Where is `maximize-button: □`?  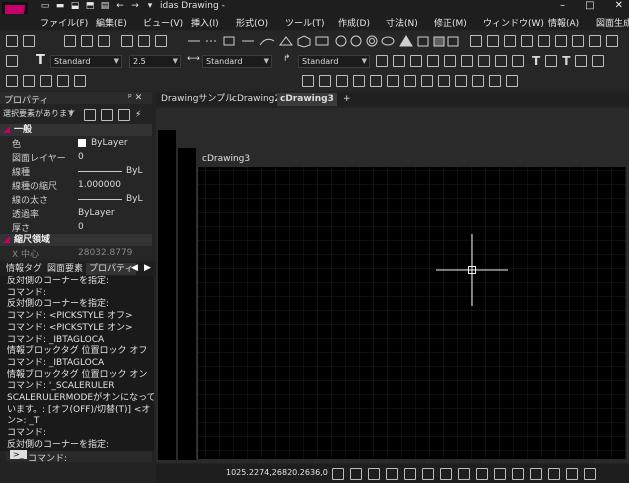 maximize-button: □ is located at coordinates (589, 5).